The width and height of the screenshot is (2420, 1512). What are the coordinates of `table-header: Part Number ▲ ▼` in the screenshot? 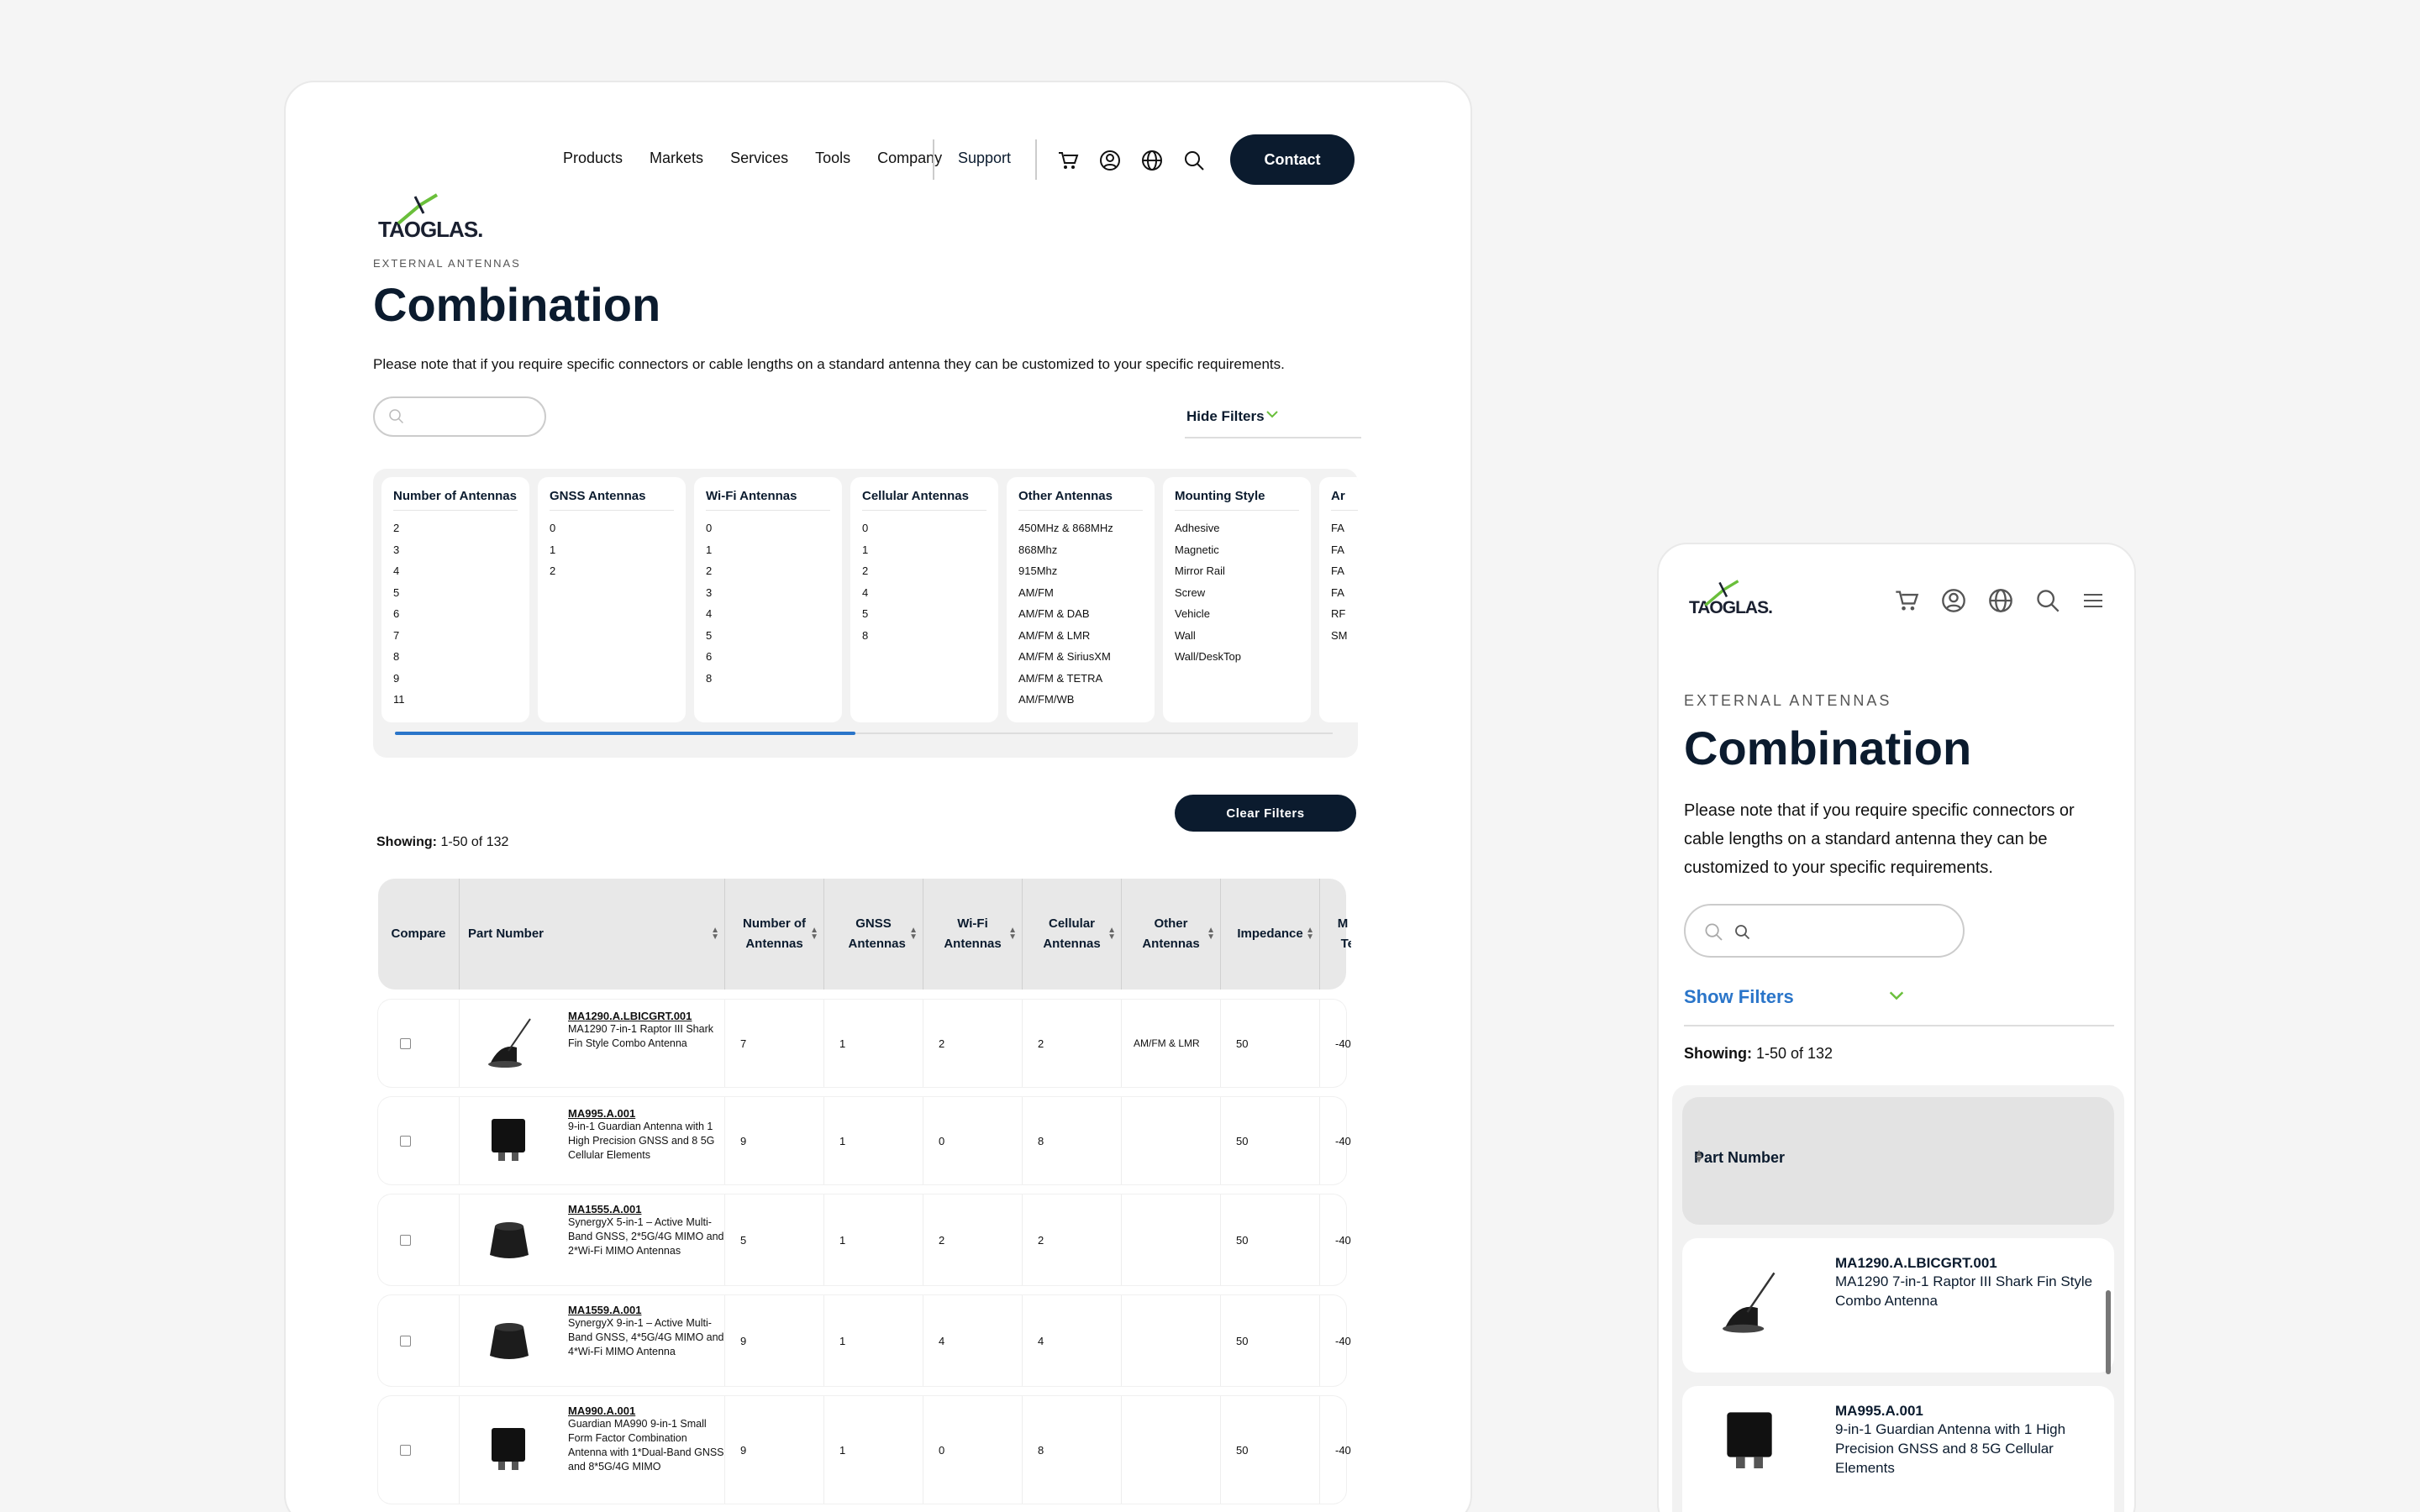 It's located at (1898, 1161).